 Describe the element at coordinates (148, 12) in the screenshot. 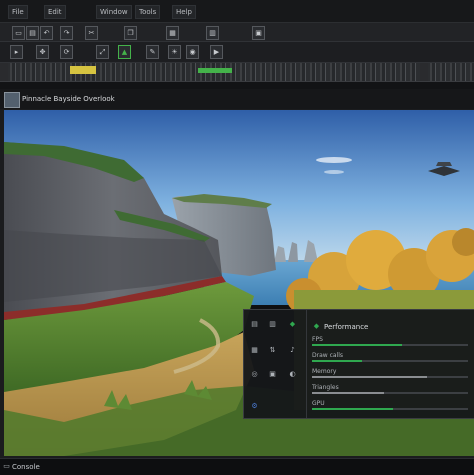

I see `menu-tools: Tools` at that location.